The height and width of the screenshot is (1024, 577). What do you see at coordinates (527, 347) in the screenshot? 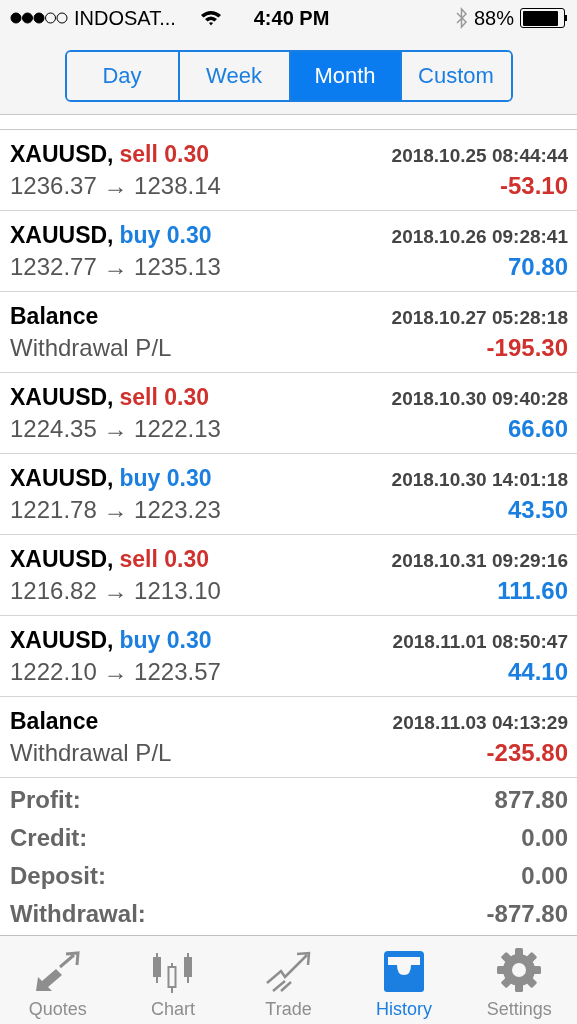
I see `deal-amount: -195.30` at bounding box center [527, 347].